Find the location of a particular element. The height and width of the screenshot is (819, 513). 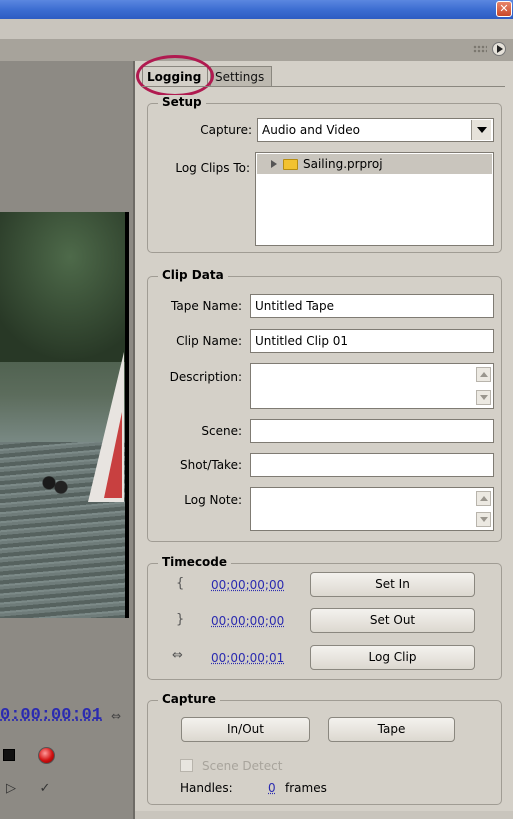

in-point-icon: { is located at coordinates (180, 583).